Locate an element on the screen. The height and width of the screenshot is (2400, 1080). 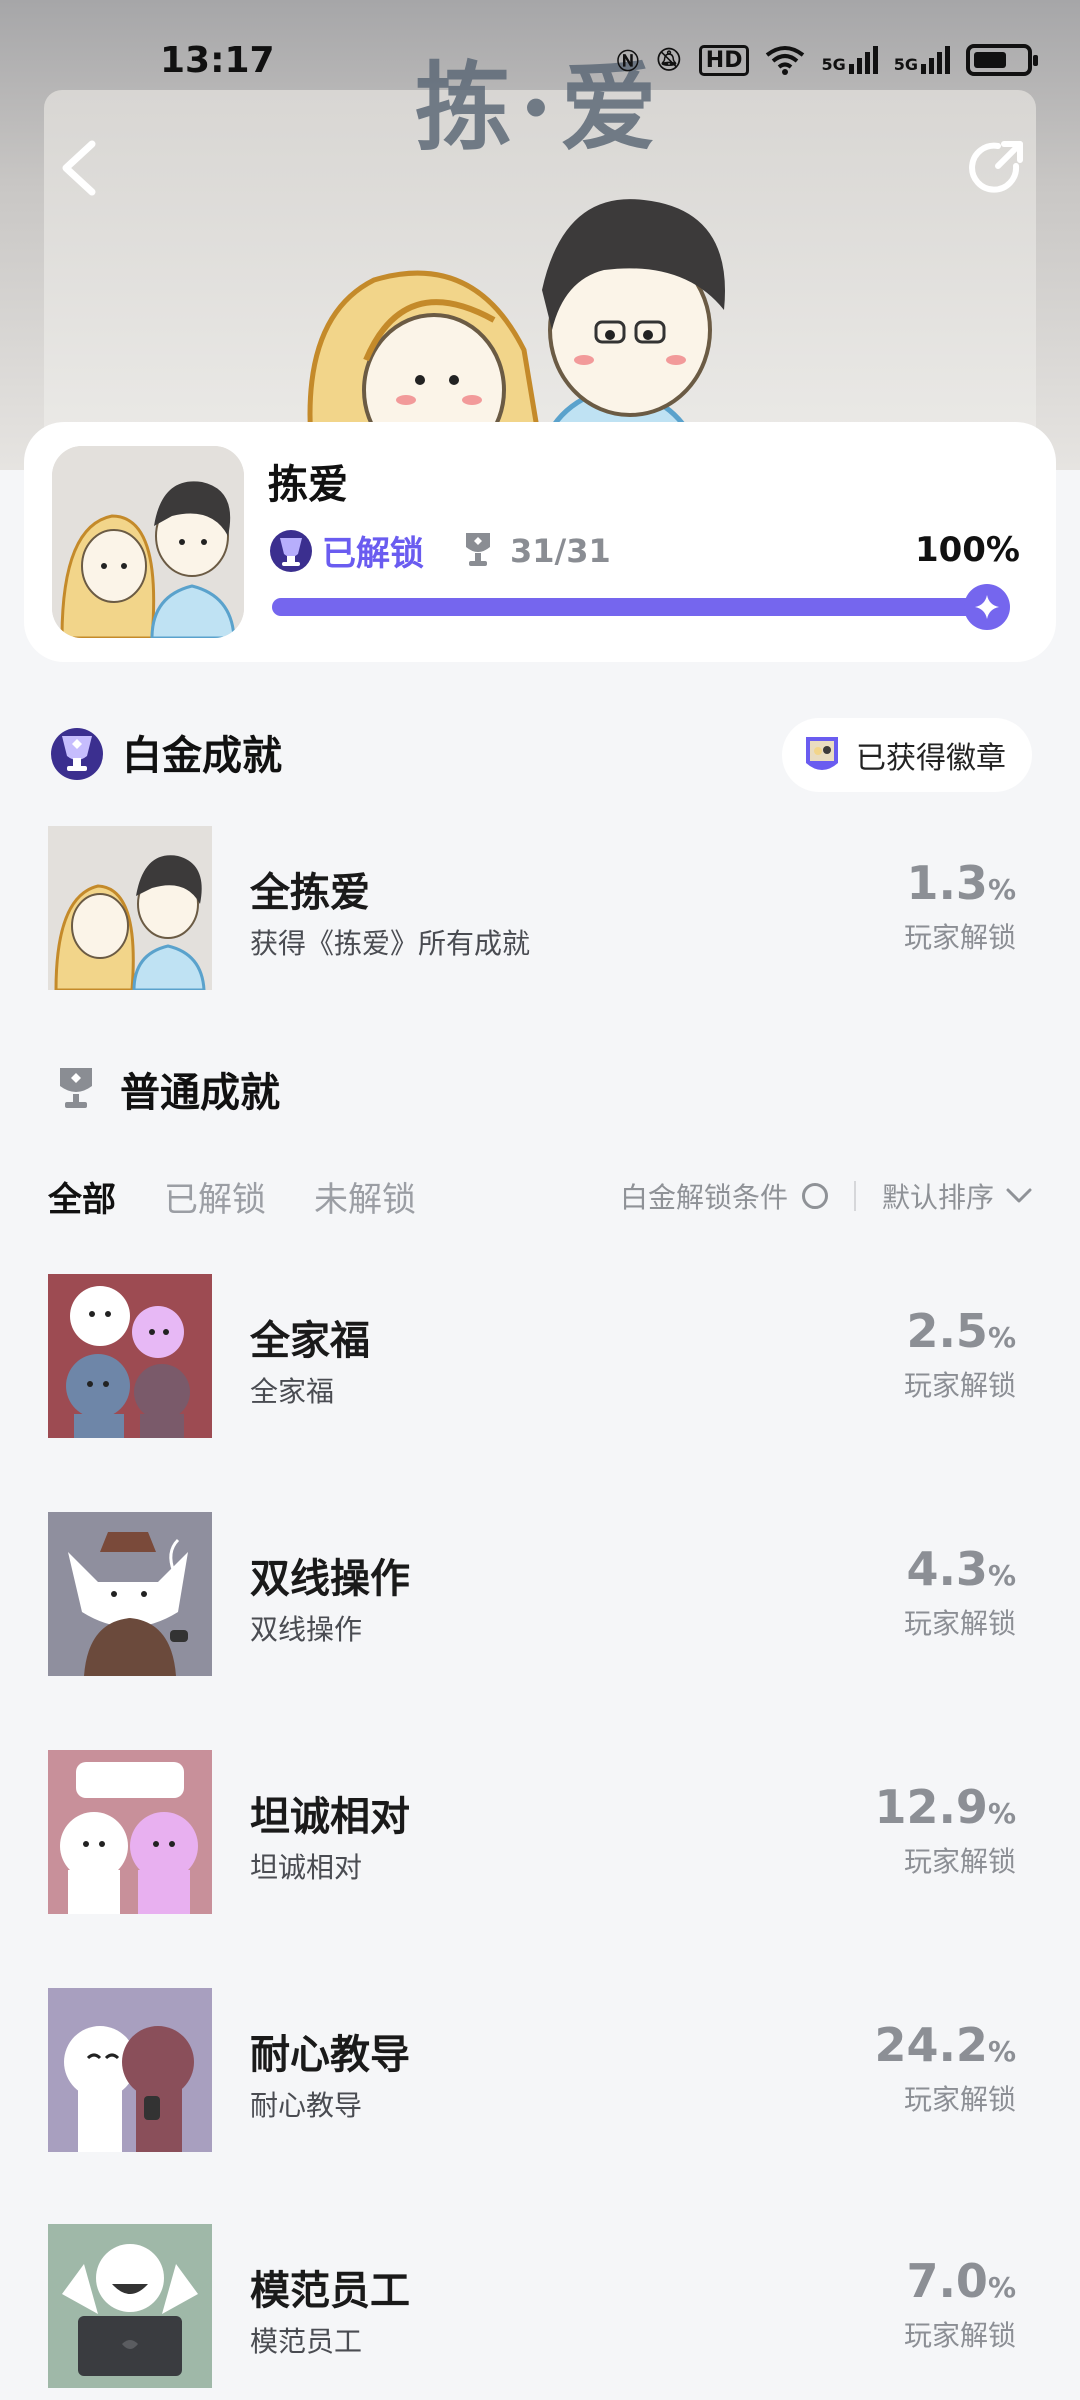
achievement-description: 全家福 is located at coordinates (292, 1391).